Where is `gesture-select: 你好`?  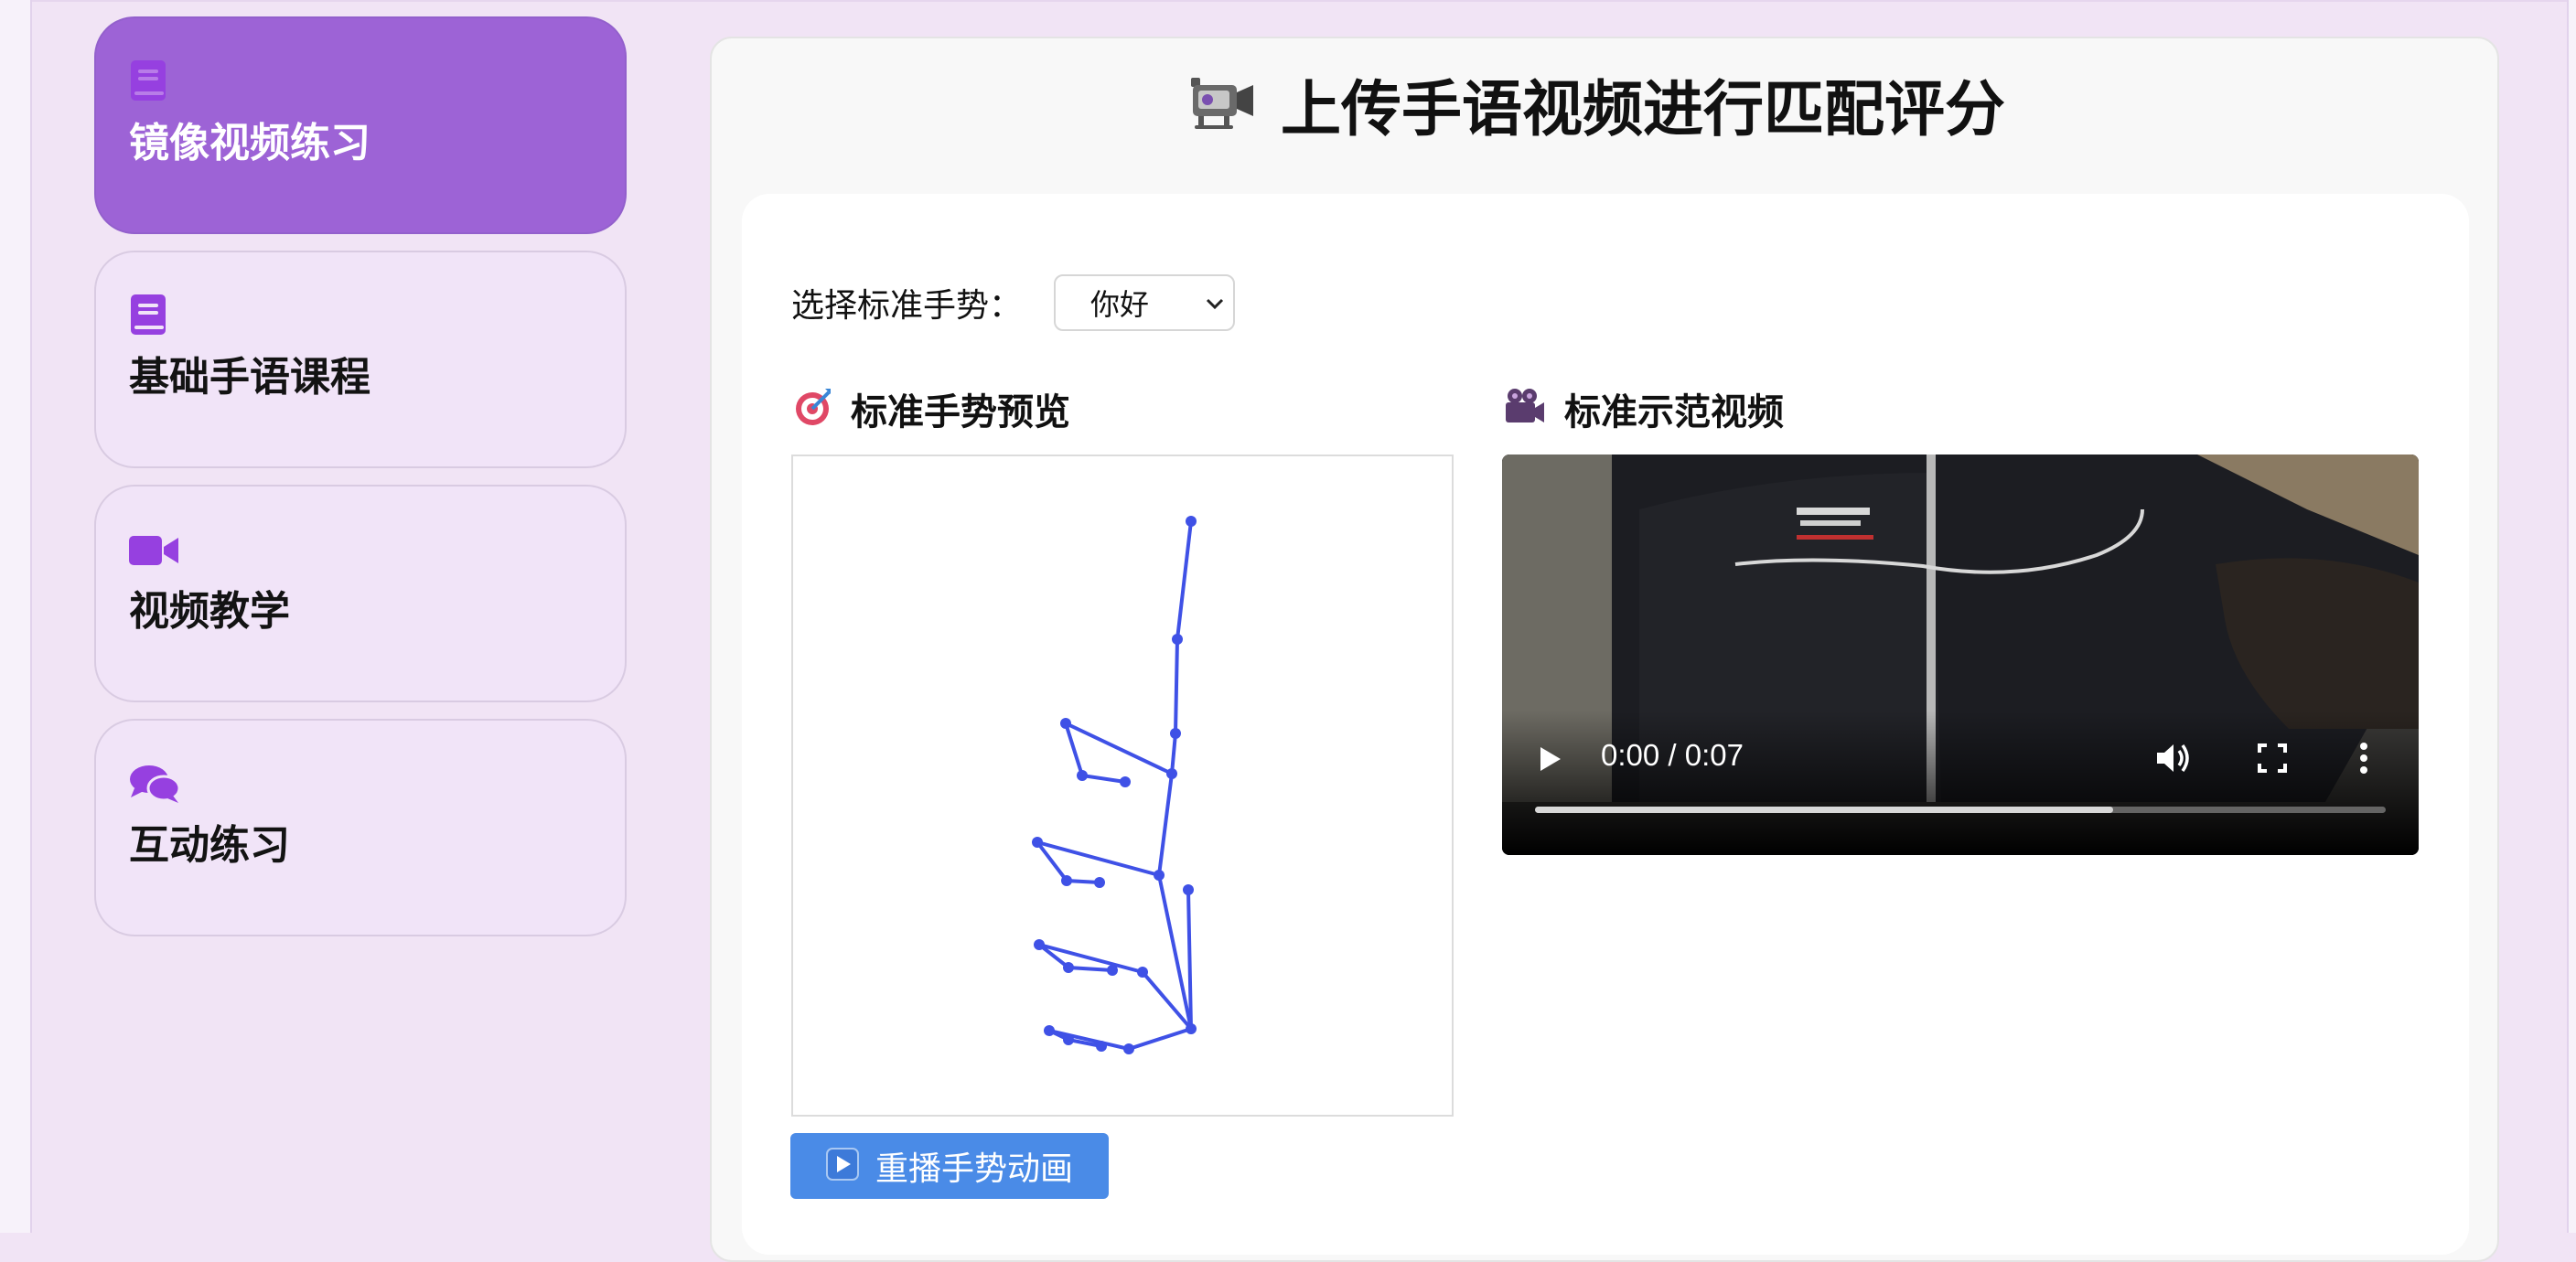 gesture-select: 你好 is located at coordinates (1144, 302).